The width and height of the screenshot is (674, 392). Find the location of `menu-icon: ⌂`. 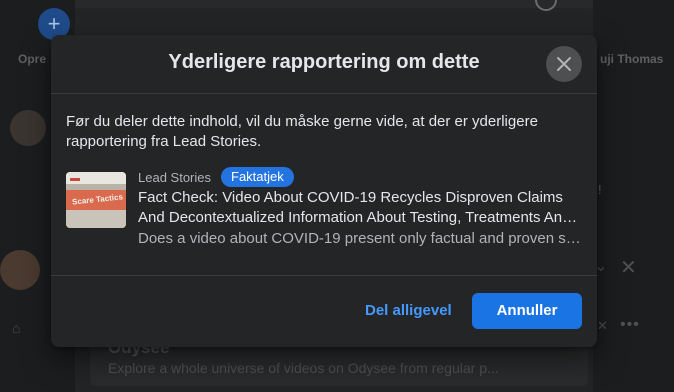

menu-icon: ⌂ is located at coordinates (16, 328).